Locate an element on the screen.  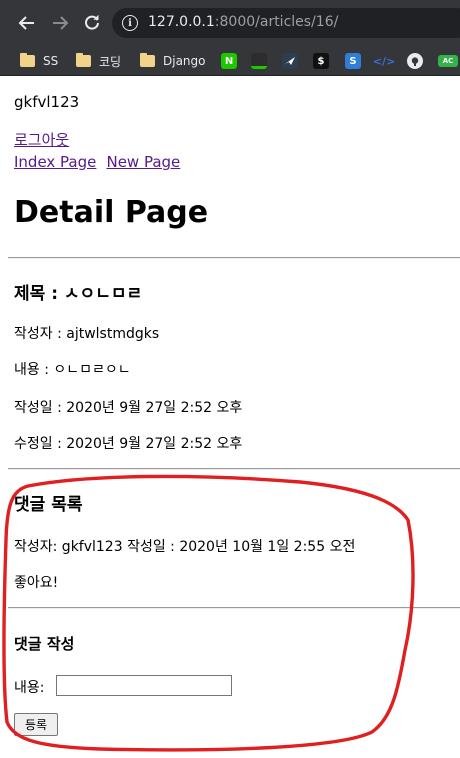
url-text: 127.0.0.1:8000/articles/16/ is located at coordinates (243, 22).